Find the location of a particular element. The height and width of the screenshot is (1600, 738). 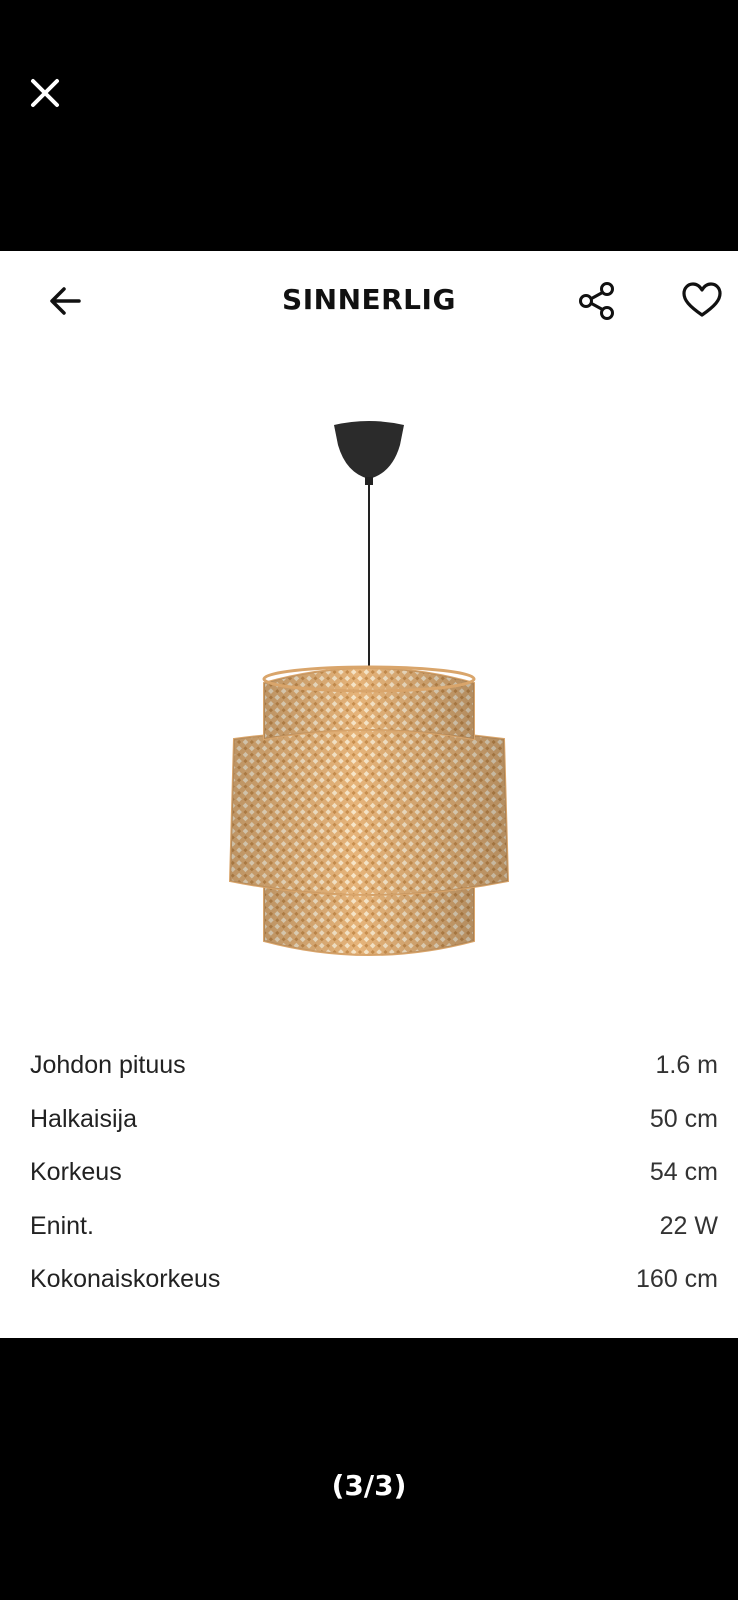

image-counter: (3/3) is located at coordinates (369, 1485).